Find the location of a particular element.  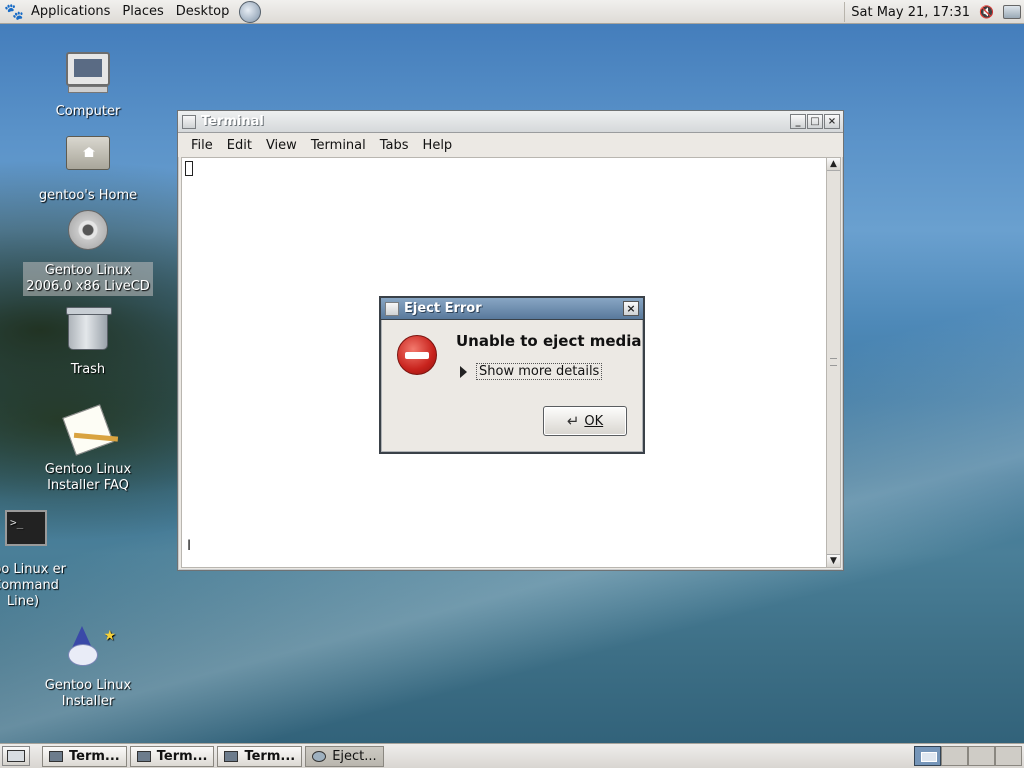

desktop-icon-installer-cli: >_ ntoo Linux er (Command Line) is located at coordinates (44, 558).